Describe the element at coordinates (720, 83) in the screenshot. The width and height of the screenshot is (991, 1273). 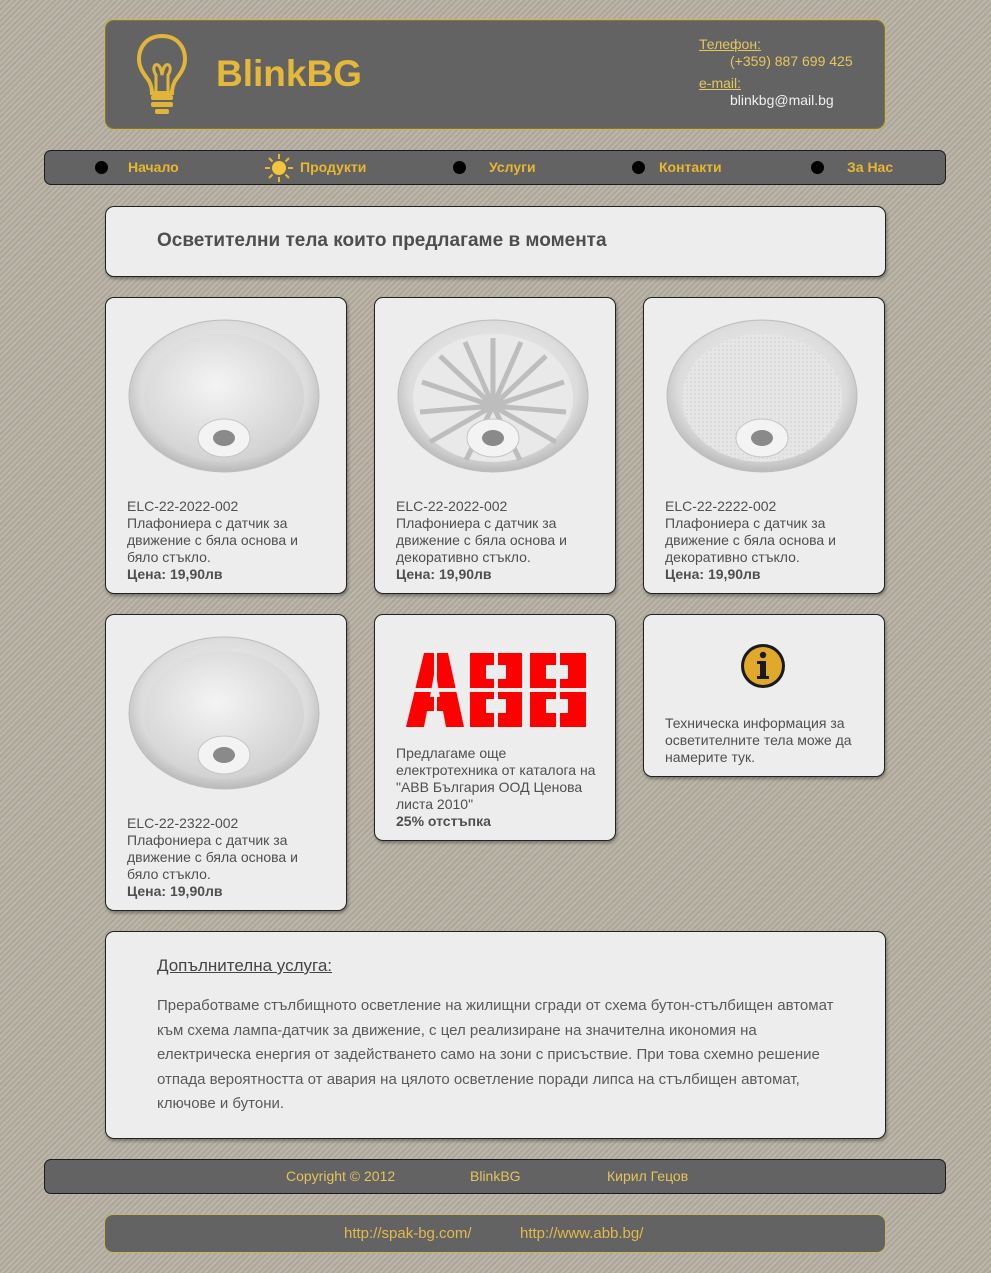
I see `email-label: e-mail:` at that location.